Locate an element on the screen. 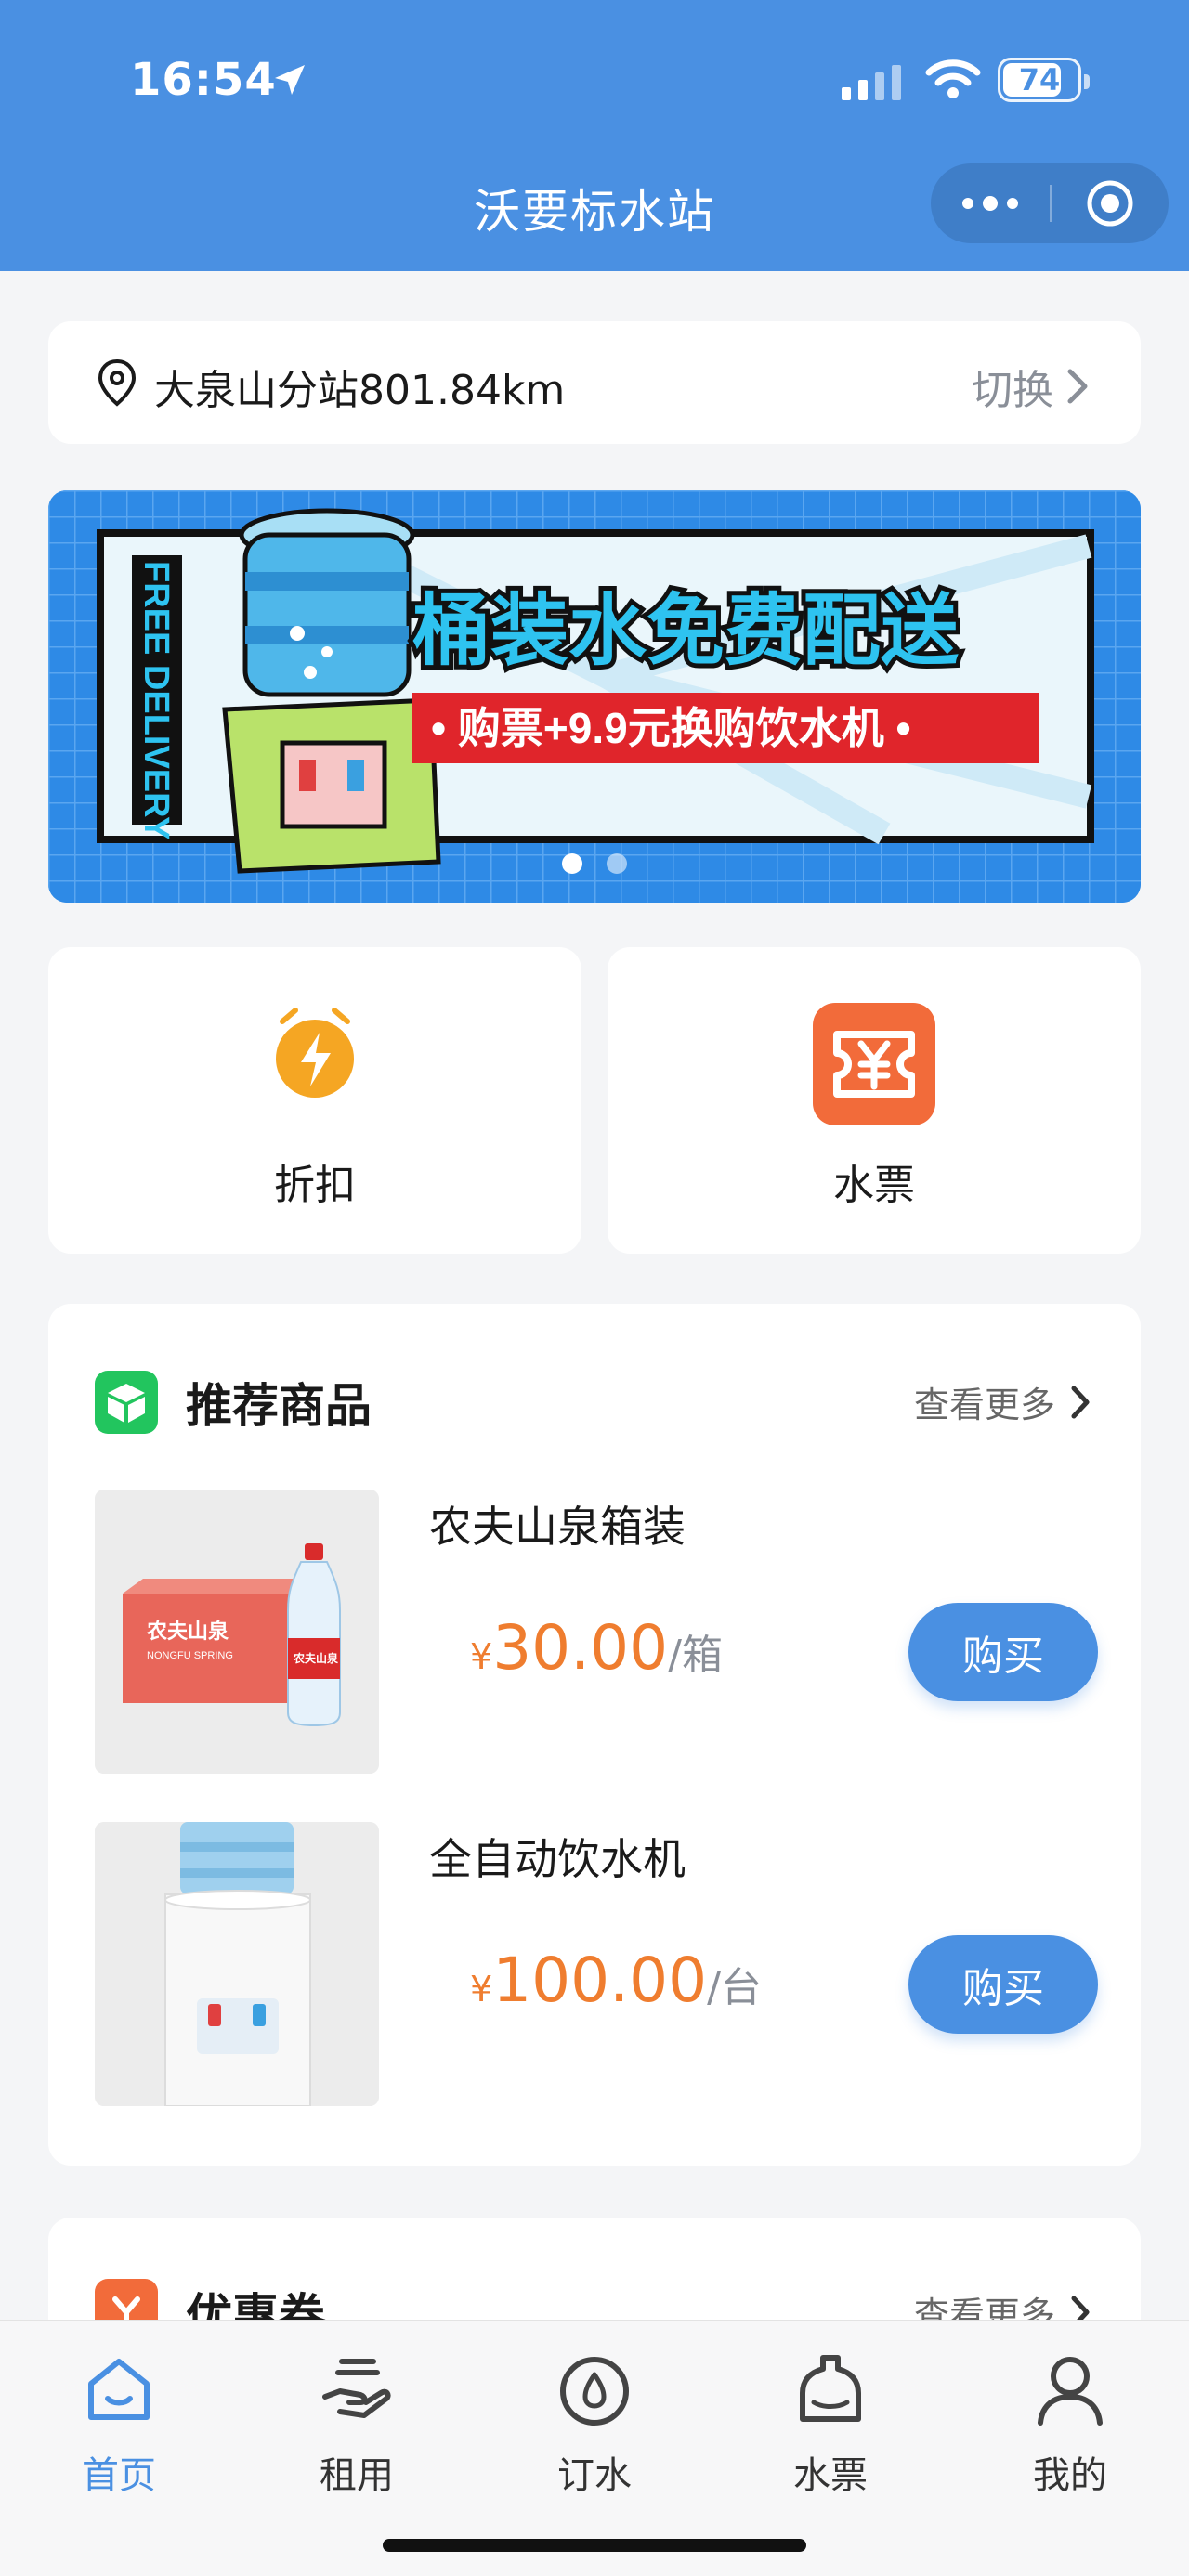 The height and width of the screenshot is (2576, 1189). home-indicator is located at coordinates (594, 2545).